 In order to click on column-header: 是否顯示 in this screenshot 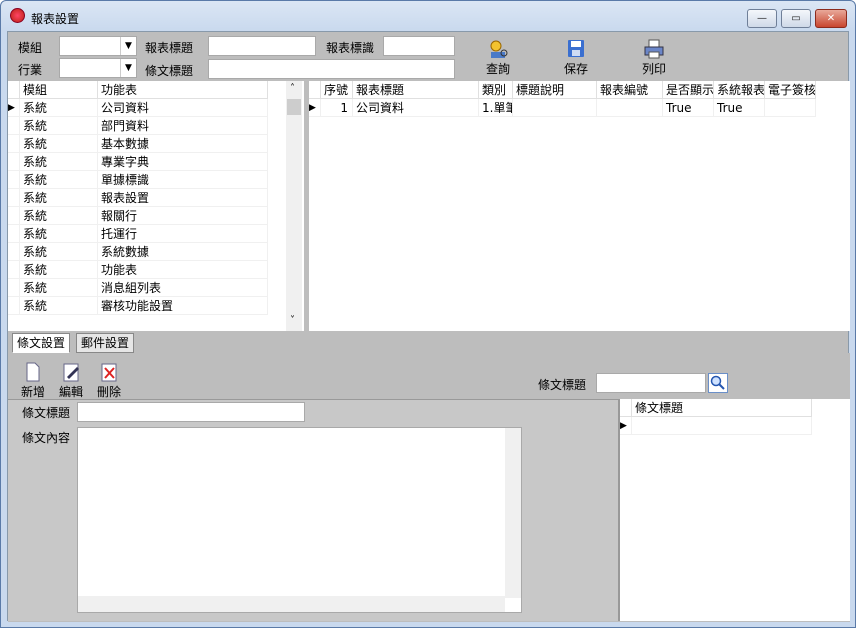, I will do `click(688, 90)`.